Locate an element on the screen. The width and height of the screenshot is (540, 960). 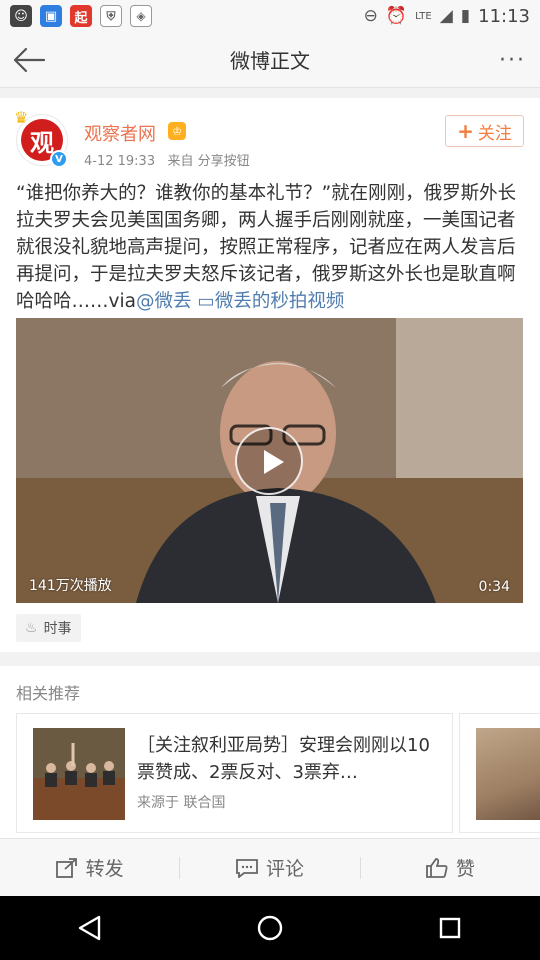
shield-app-icon: ⛨ is located at coordinates (111, 16).